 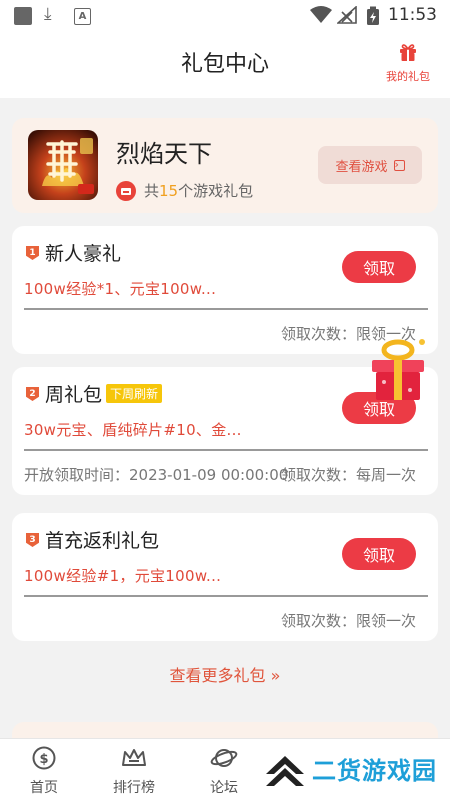 I want to click on tab-ranking: 排行榜, so click(x=134, y=771).